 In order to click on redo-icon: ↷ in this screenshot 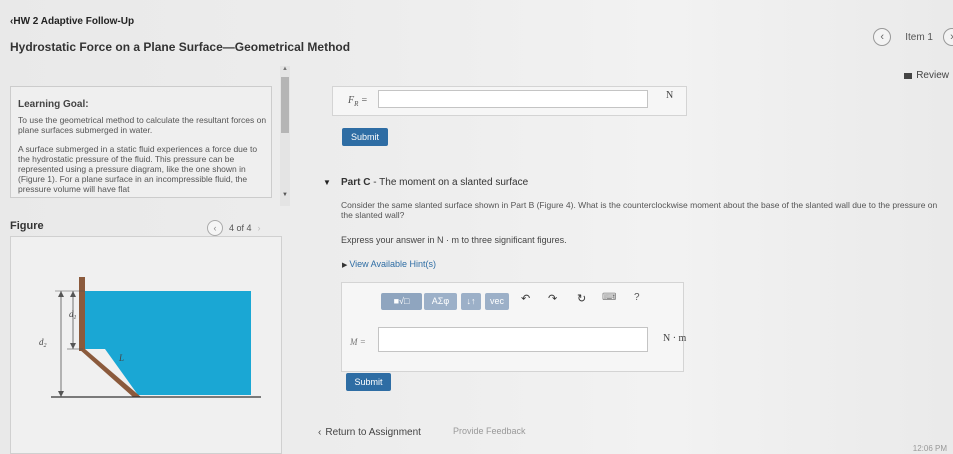, I will do `click(552, 298)`.